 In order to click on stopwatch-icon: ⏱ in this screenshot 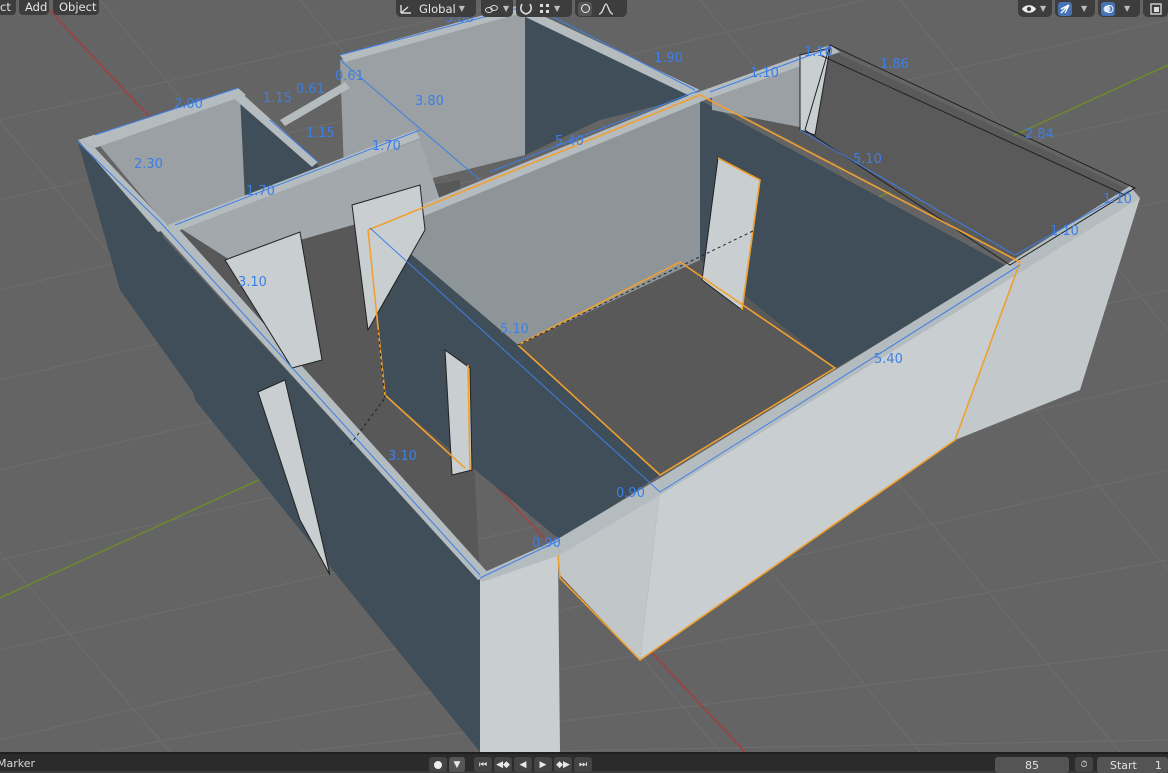, I will do `click(1084, 764)`.